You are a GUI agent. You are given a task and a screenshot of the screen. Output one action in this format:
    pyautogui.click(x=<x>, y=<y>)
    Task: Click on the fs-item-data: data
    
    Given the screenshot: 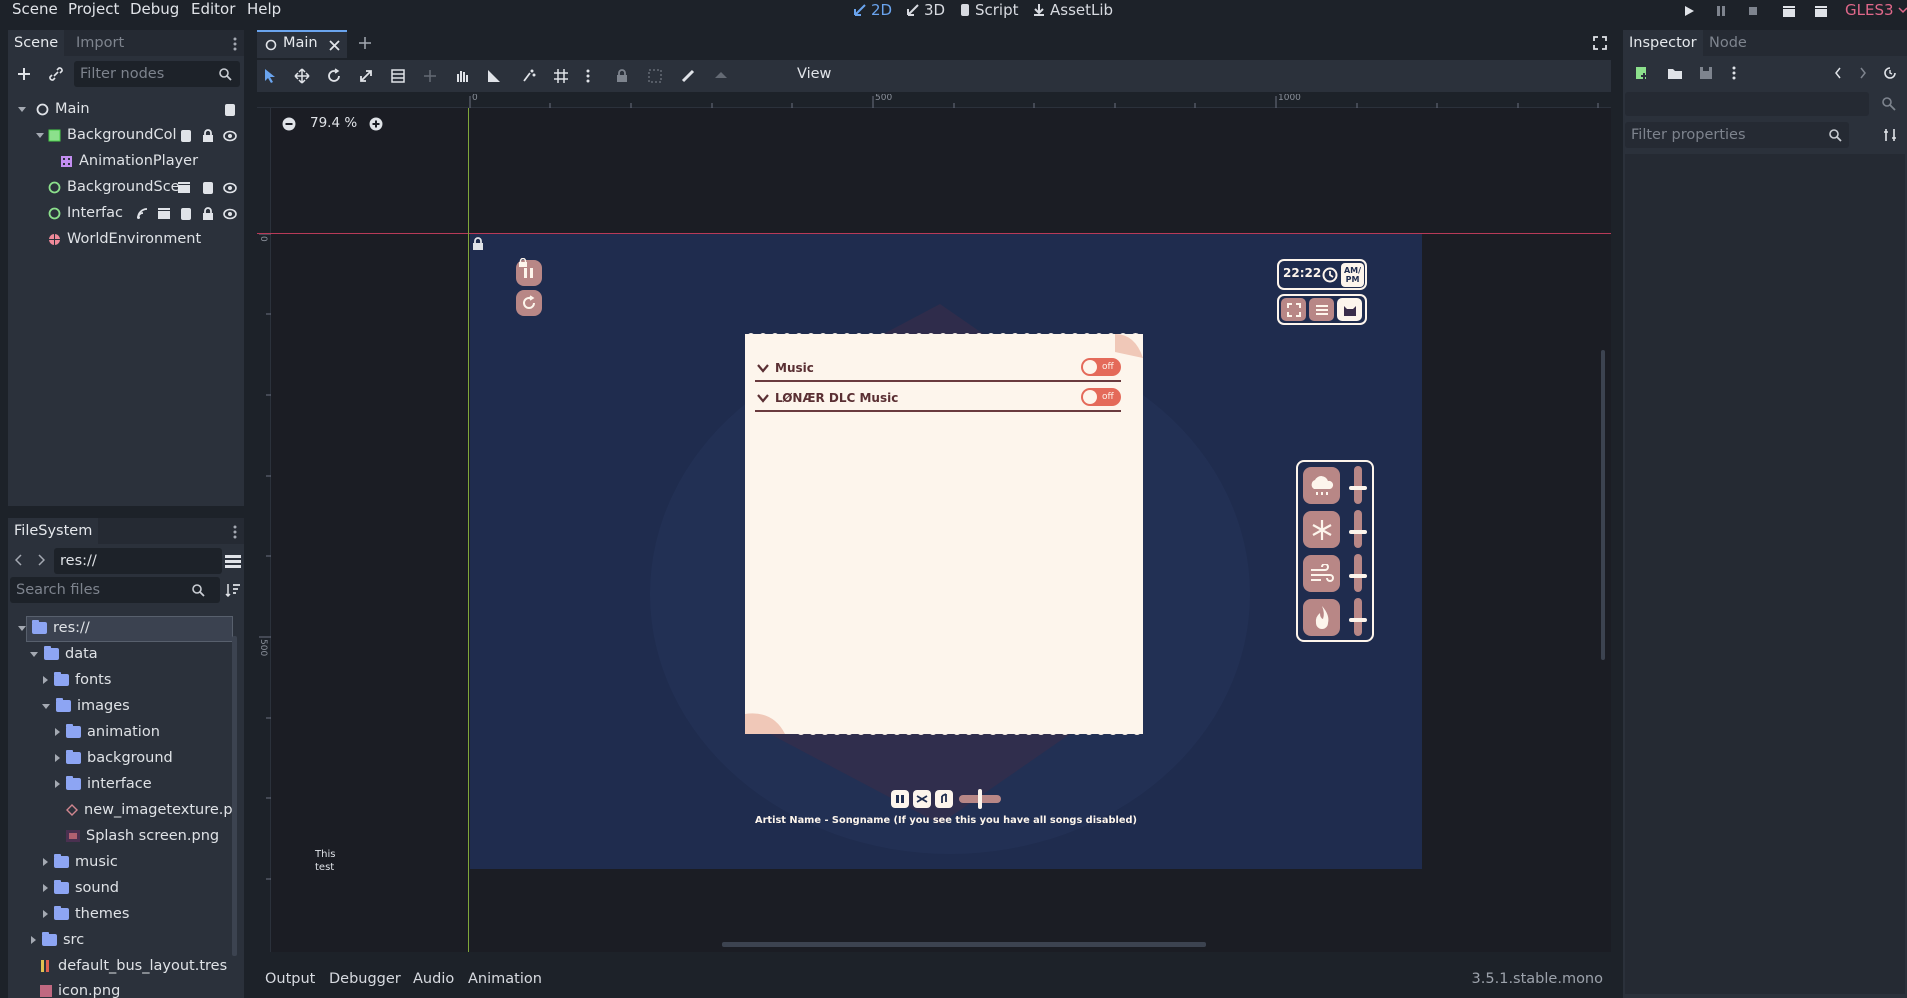 What is the action you would take?
    pyautogui.click(x=64, y=654)
    